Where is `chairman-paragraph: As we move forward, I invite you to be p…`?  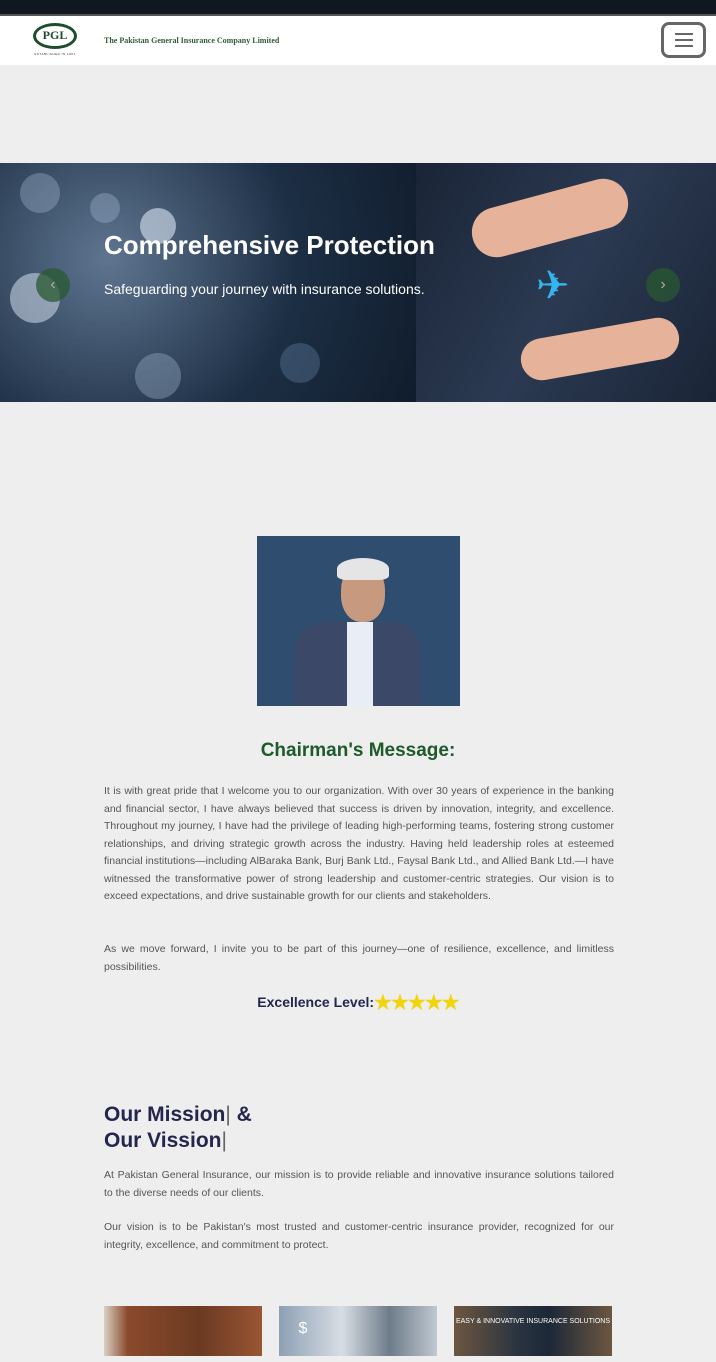 chairman-paragraph: As we move forward, I invite you to be p… is located at coordinates (359, 958).